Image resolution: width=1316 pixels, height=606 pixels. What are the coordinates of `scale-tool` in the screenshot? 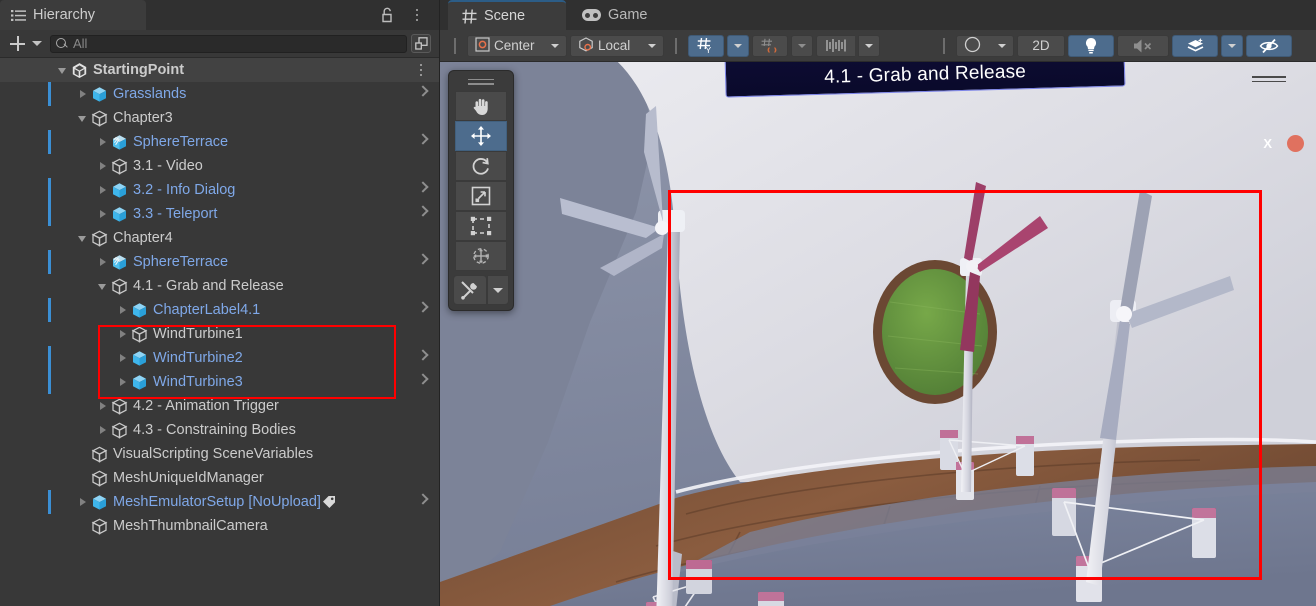 It's located at (481, 196).